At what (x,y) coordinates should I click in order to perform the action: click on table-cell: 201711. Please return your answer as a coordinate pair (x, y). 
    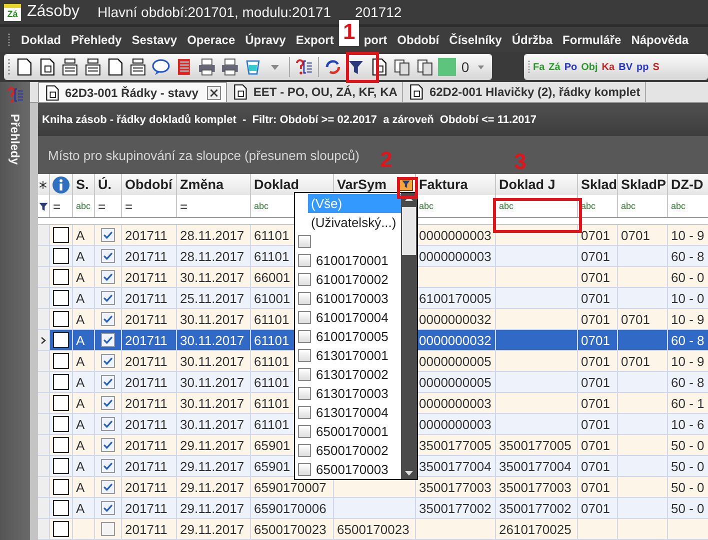
    Looking at the image, I should click on (149, 529).